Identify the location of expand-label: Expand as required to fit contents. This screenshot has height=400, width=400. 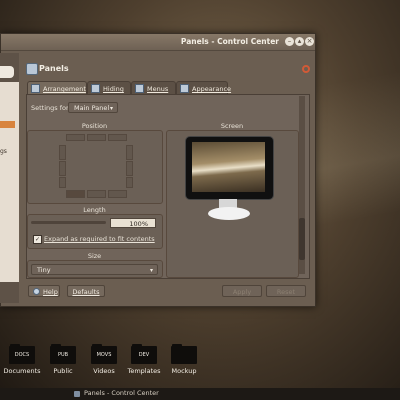
(99, 239).